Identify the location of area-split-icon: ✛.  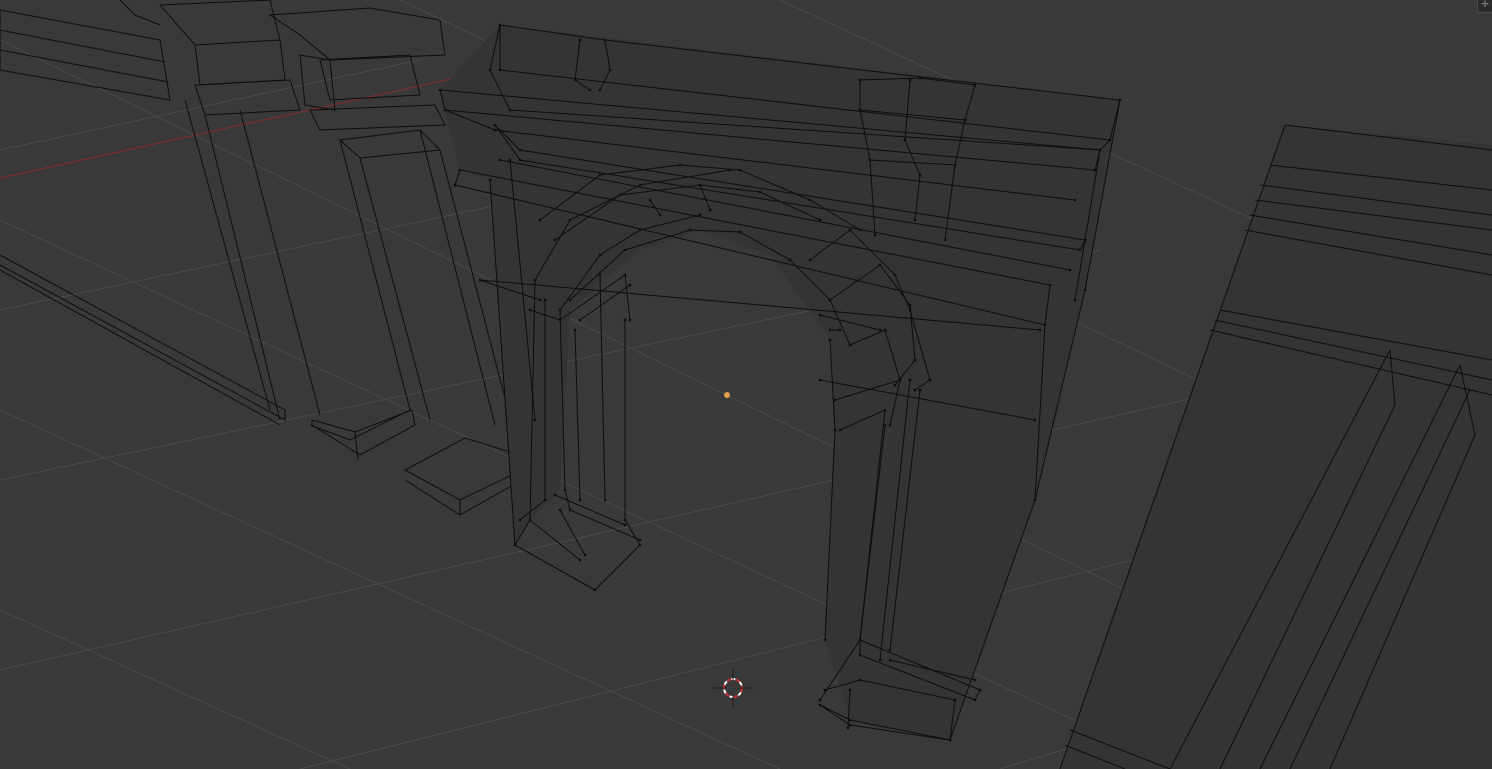
(1484, 6).